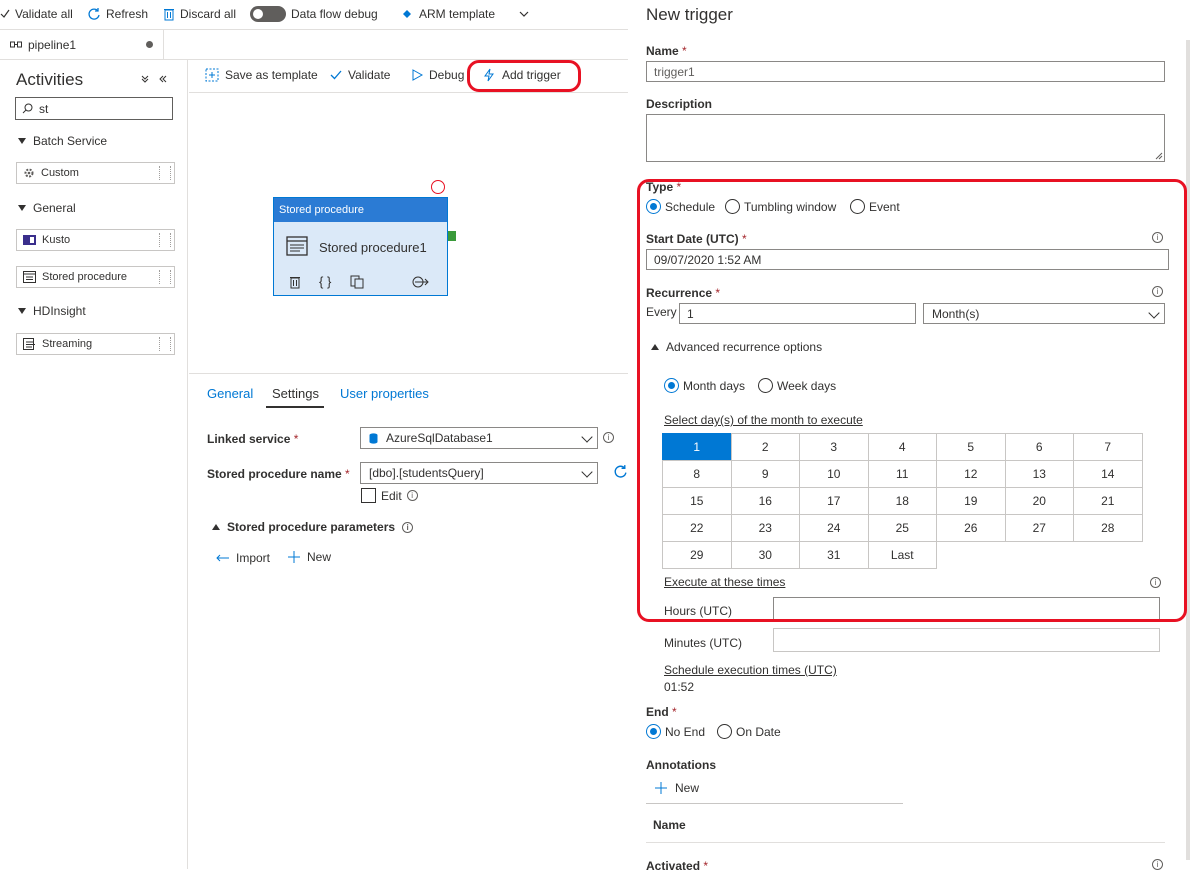 The width and height of the screenshot is (1191, 873). What do you see at coordinates (736, 347) in the screenshot?
I see `advanced-recurrence-toggle: Advanced recurrence options` at bounding box center [736, 347].